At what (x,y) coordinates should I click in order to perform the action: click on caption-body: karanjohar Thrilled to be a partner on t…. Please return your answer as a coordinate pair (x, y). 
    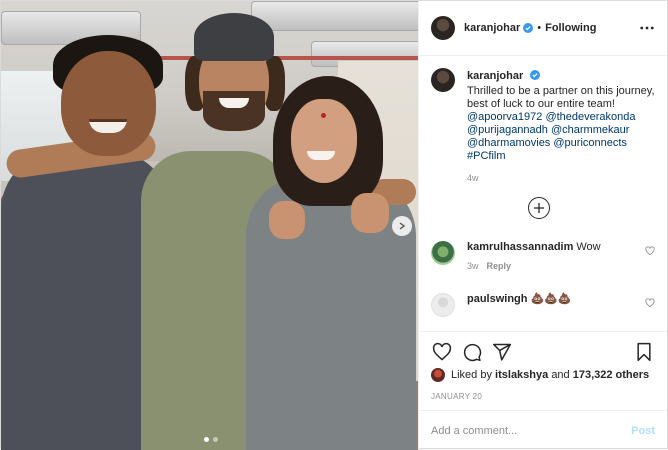
    Looking at the image, I should click on (561, 125).